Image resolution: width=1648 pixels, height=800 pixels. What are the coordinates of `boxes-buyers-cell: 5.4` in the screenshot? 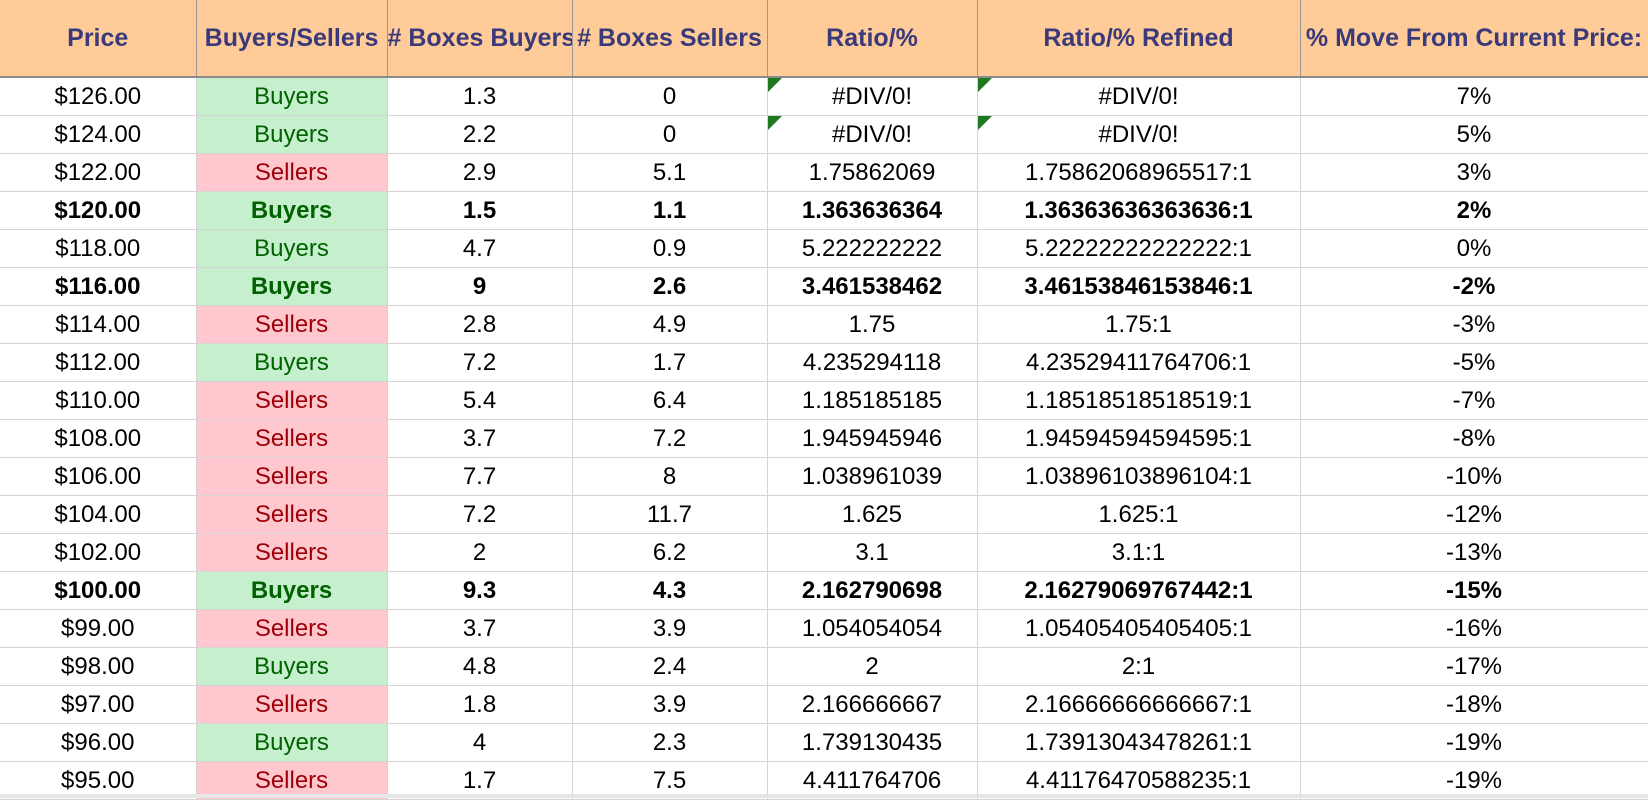 It's located at (480, 400).